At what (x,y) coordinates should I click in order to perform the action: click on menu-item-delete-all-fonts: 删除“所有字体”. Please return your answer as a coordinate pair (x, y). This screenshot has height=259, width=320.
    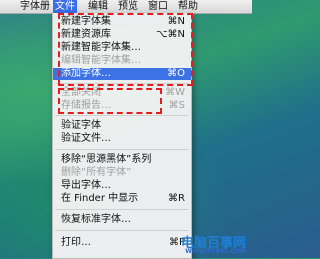
    Looking at the image, I should click on (122, 173).